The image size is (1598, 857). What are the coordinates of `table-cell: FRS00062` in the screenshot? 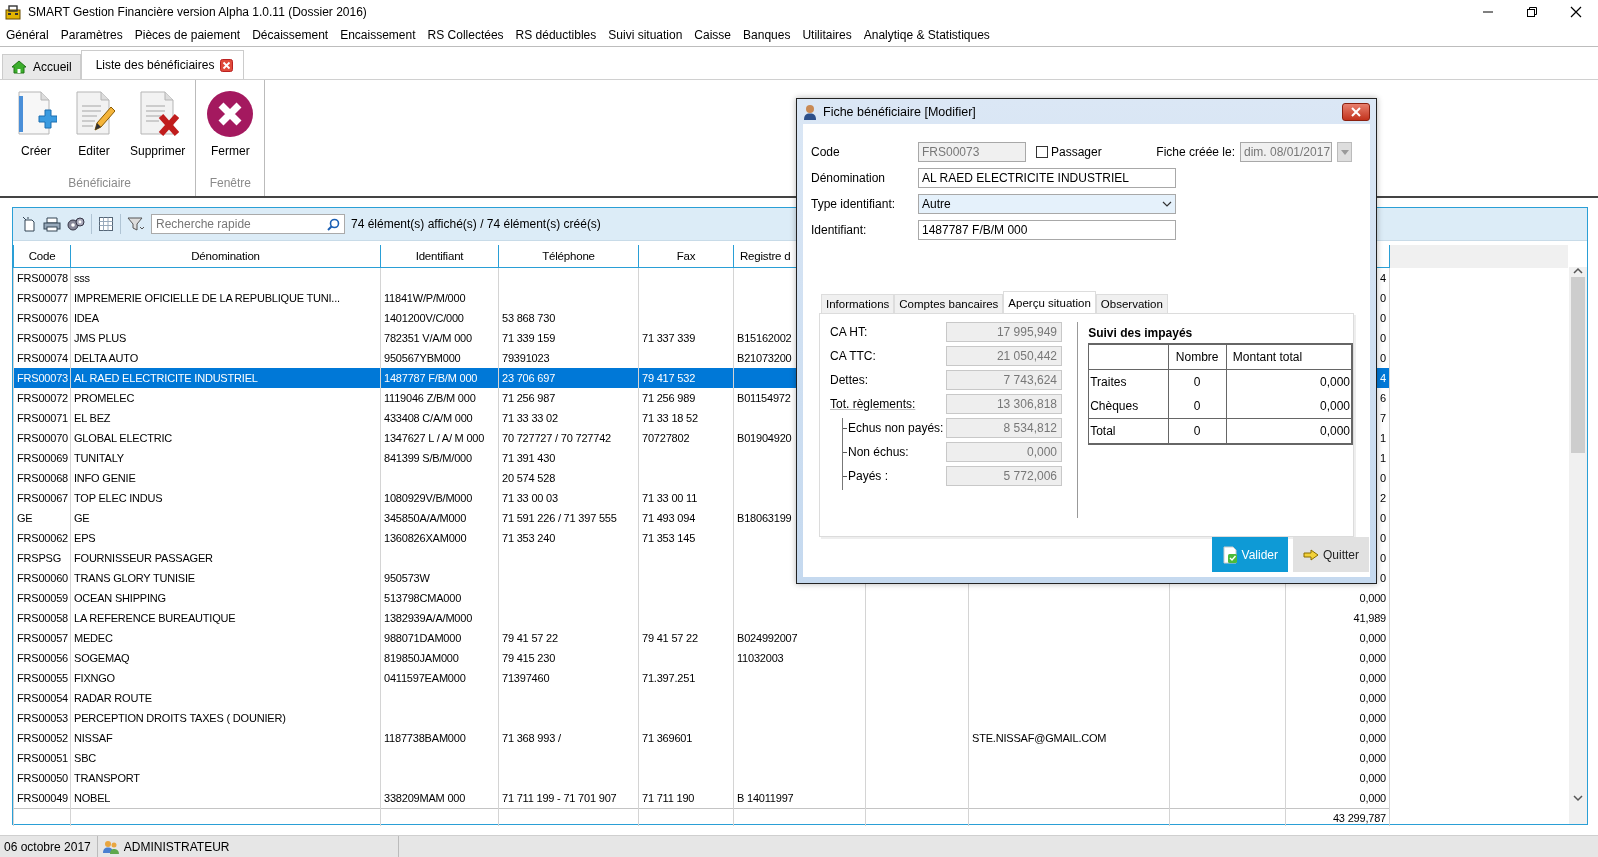 It's located at (42, 538).